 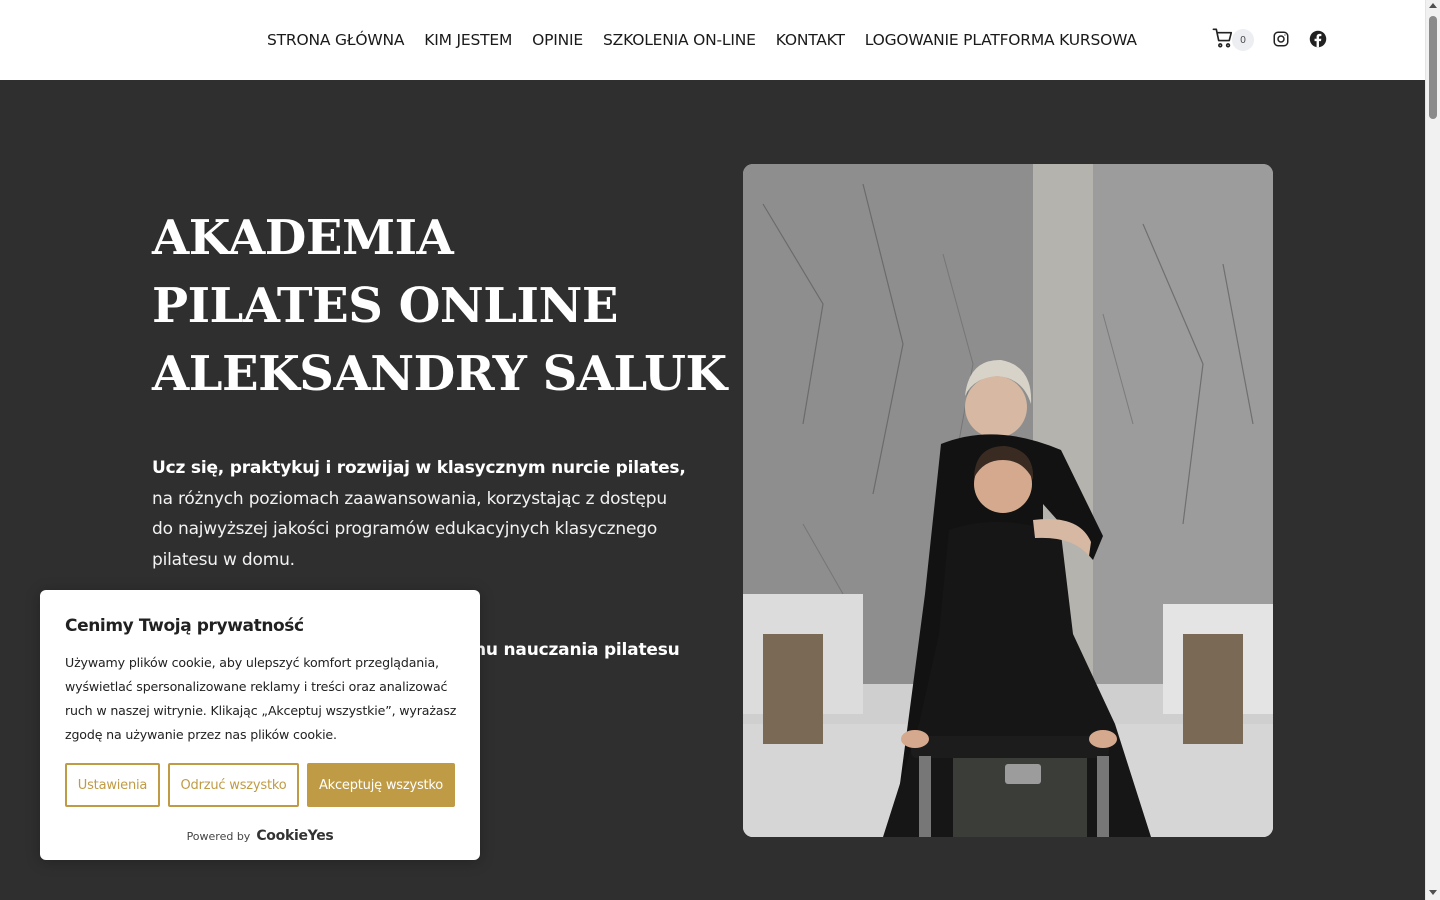 What do you see at coordinates (1433, 67) in the screenshot?
I see `scrollbar-thumb` at bounding box center [1433, 67].